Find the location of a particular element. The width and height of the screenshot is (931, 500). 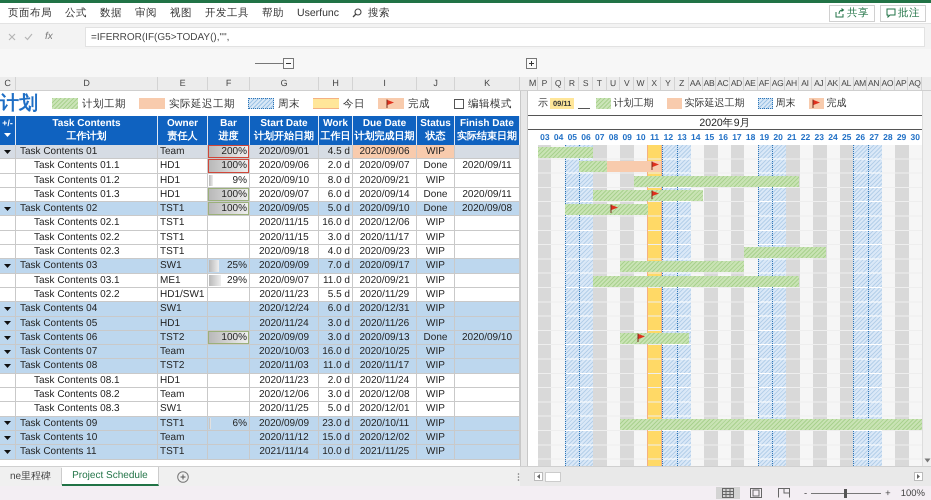

scroll-left-icon is located at coordinates (538, 476).